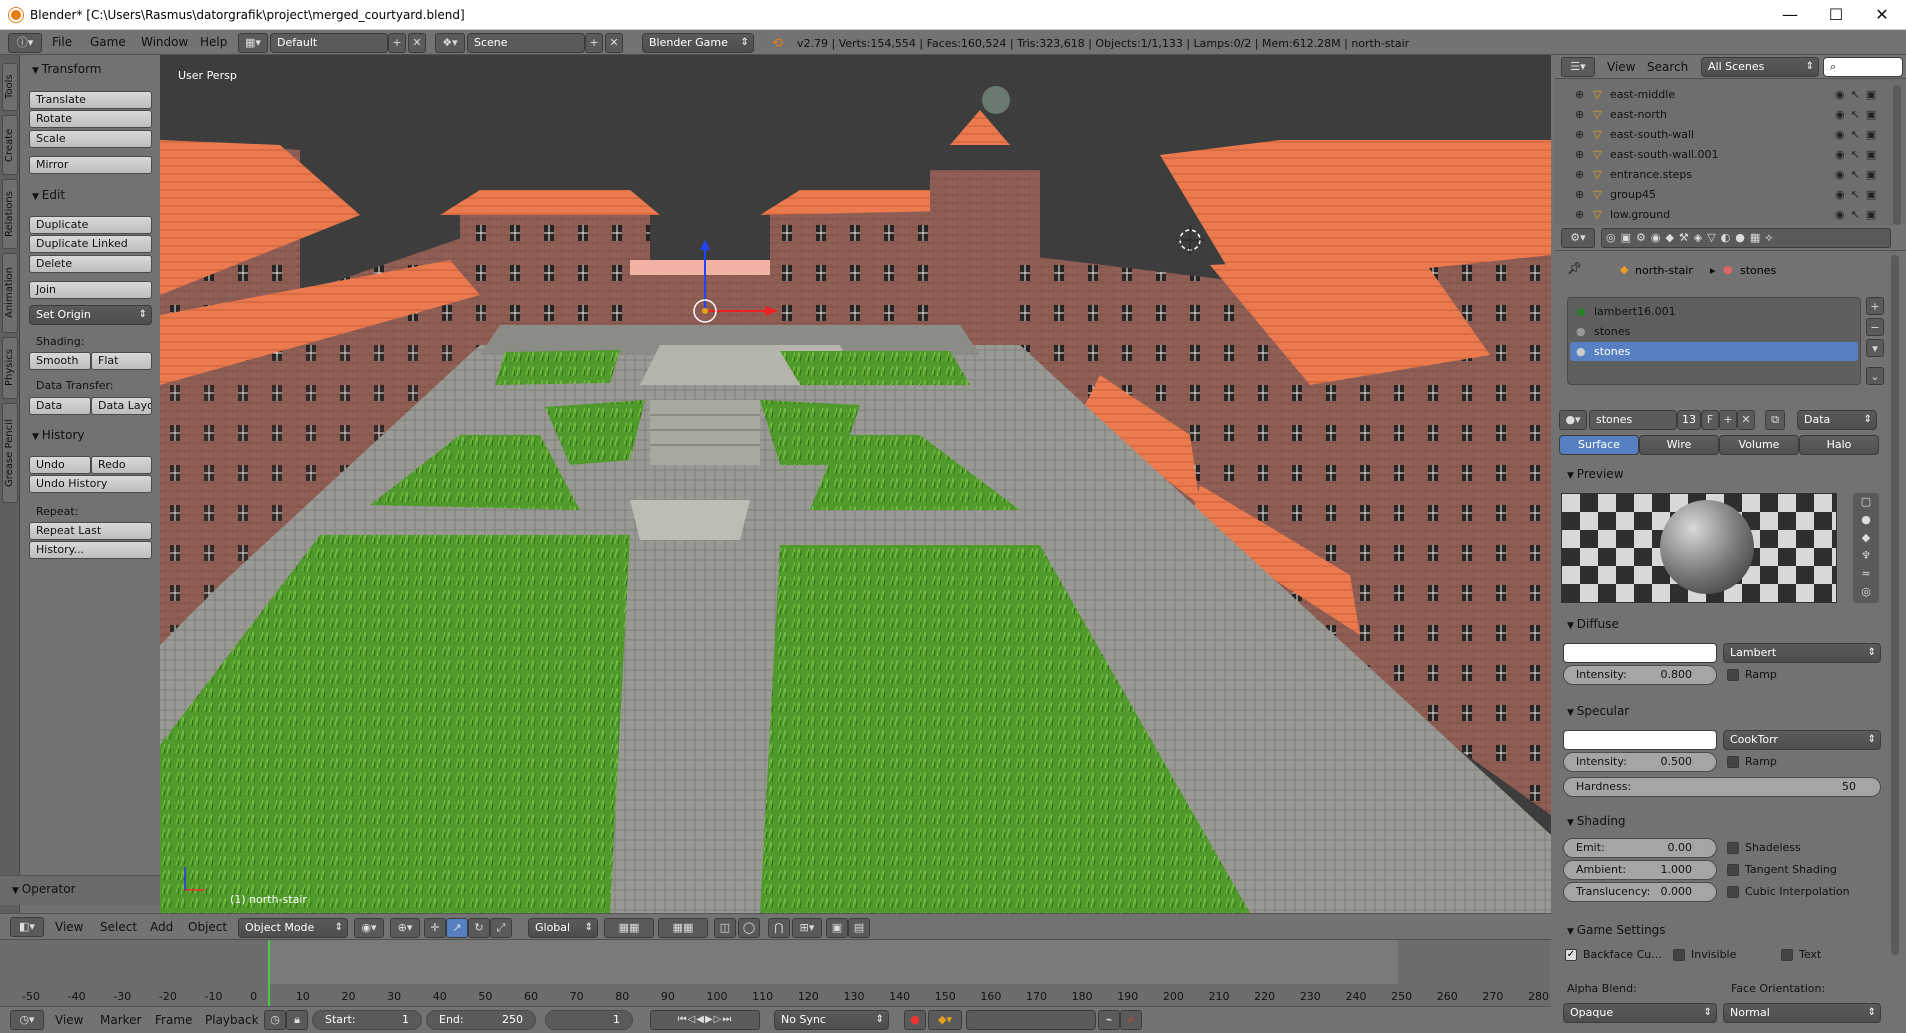 Image resolution: width=1906 pixels, height=1033 pixels. What do you see at coordinates (614, 43) in the screenshot?
I see `remove-scene-icon: ✕` at bounding box center [614, 43].